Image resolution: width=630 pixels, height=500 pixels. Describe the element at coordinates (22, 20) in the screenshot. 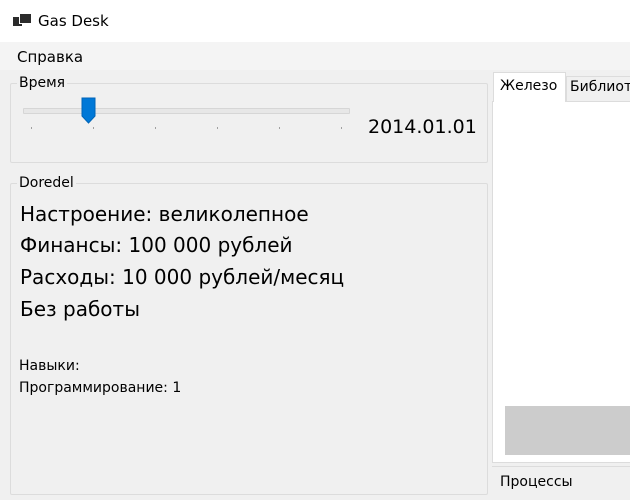

I see `windows-app-icon` at that location.